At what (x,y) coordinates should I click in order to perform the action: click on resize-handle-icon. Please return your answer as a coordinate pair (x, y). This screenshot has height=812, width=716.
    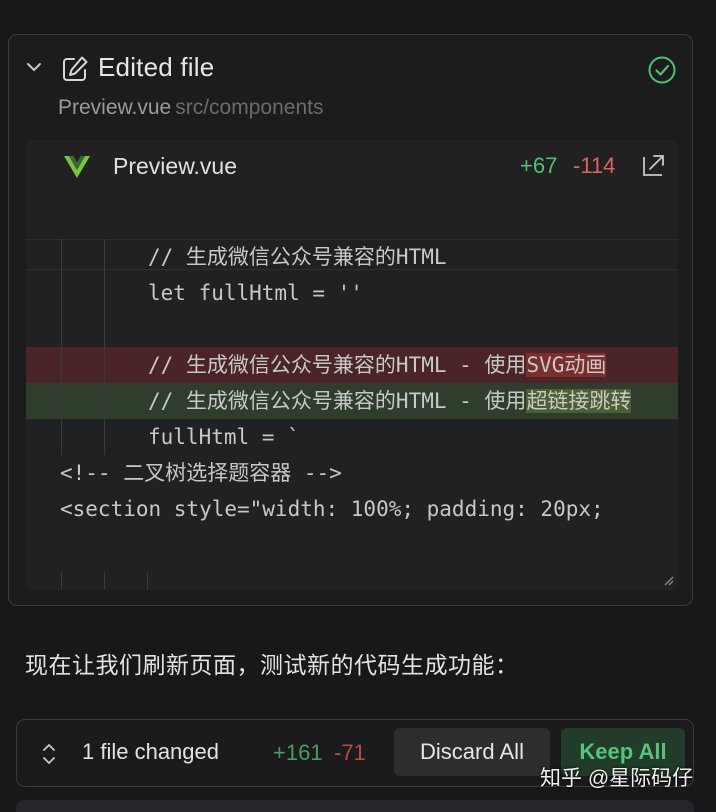
    Looking at the image, I should click on (668, 580).